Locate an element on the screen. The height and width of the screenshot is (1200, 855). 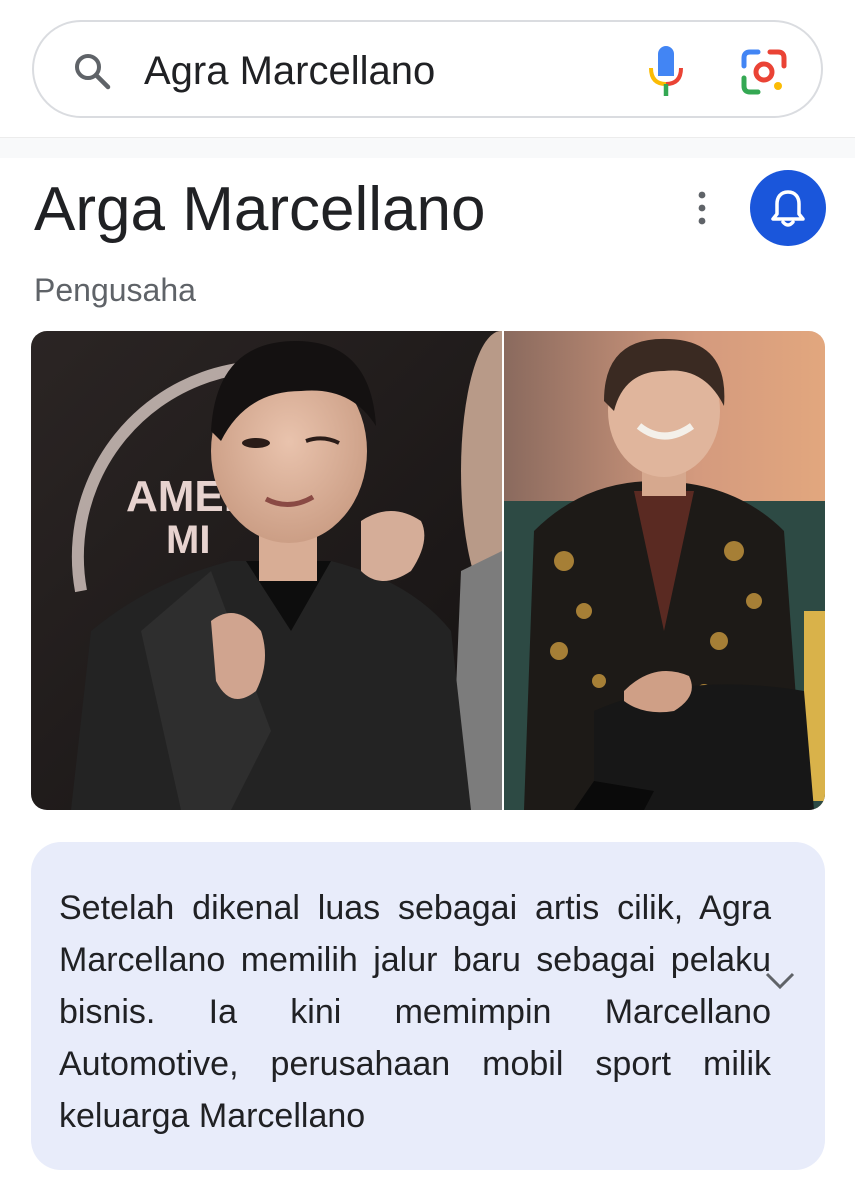
search-header: Agra Marcellano is located at coordinates (427, 69).